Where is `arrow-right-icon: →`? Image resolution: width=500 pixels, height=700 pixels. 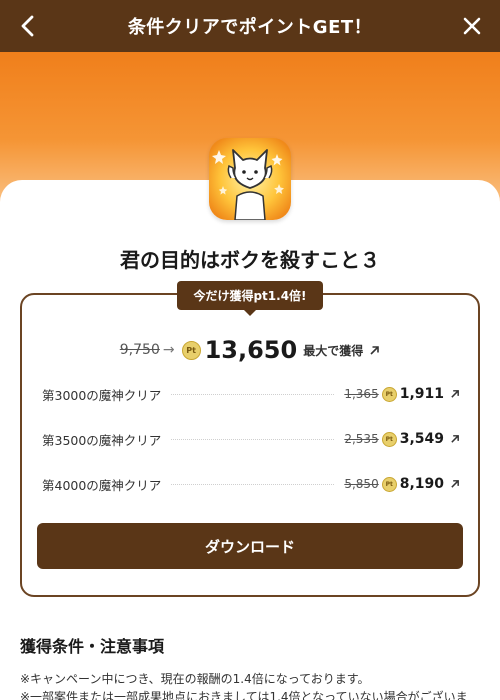
arrow-right-icon: → is located at coordinates (168, 350).